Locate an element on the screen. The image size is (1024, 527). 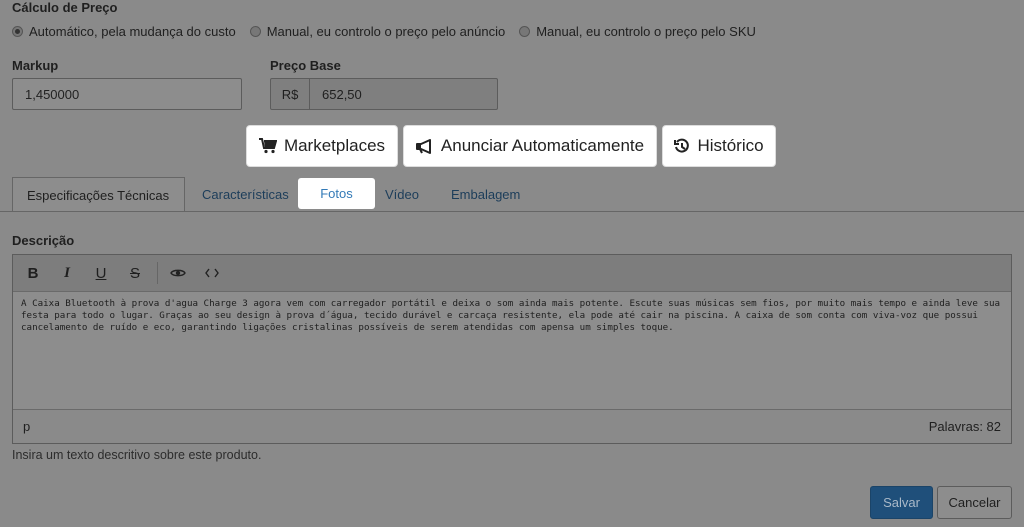
marketplaces-label: Marketplaces is located at coordinates (334, 145).